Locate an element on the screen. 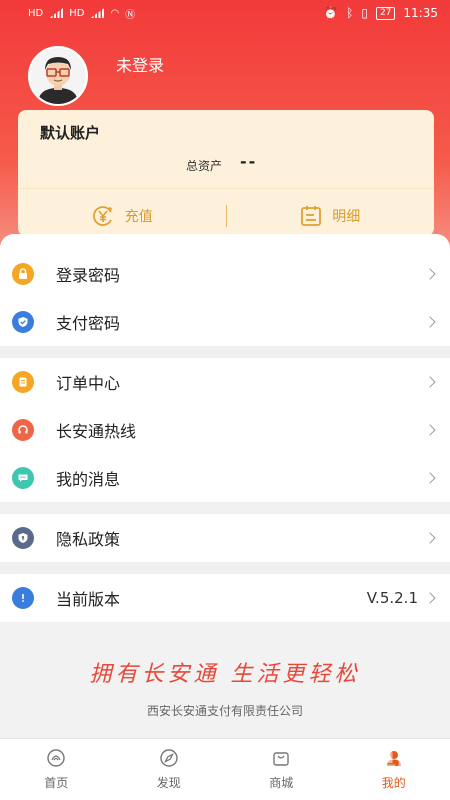  assets-value: -- is located at coordinates (249, 161).